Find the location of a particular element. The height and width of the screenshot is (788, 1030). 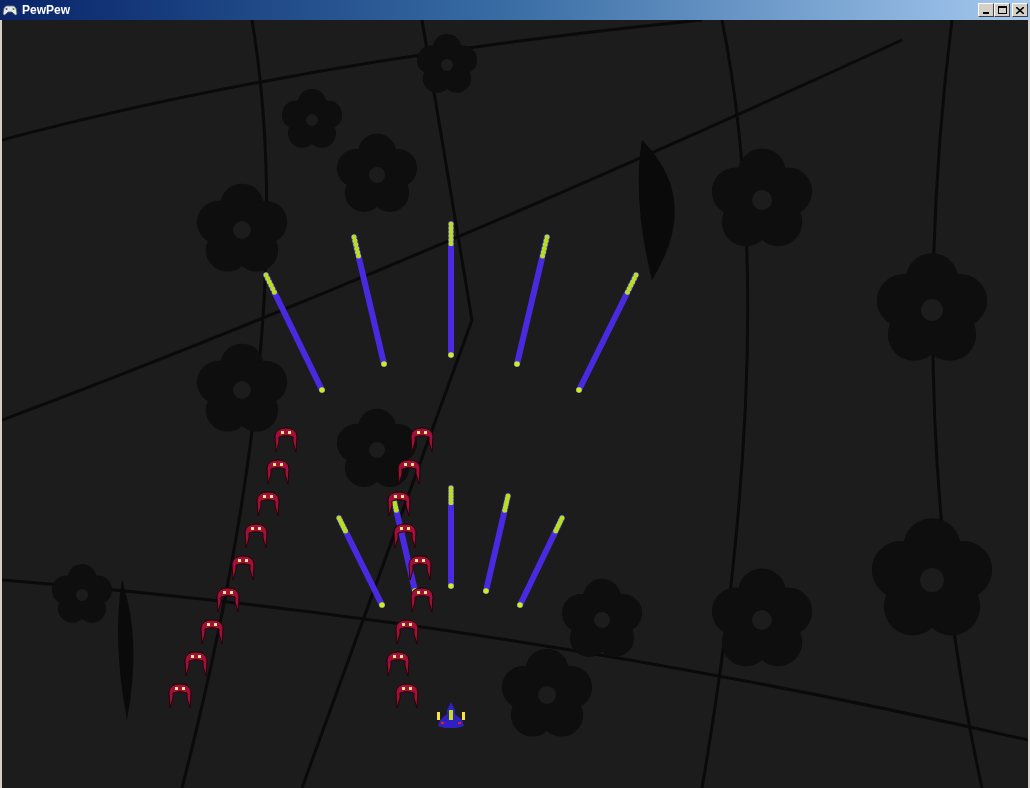

minimize-button is located at coordinates (986, 10).